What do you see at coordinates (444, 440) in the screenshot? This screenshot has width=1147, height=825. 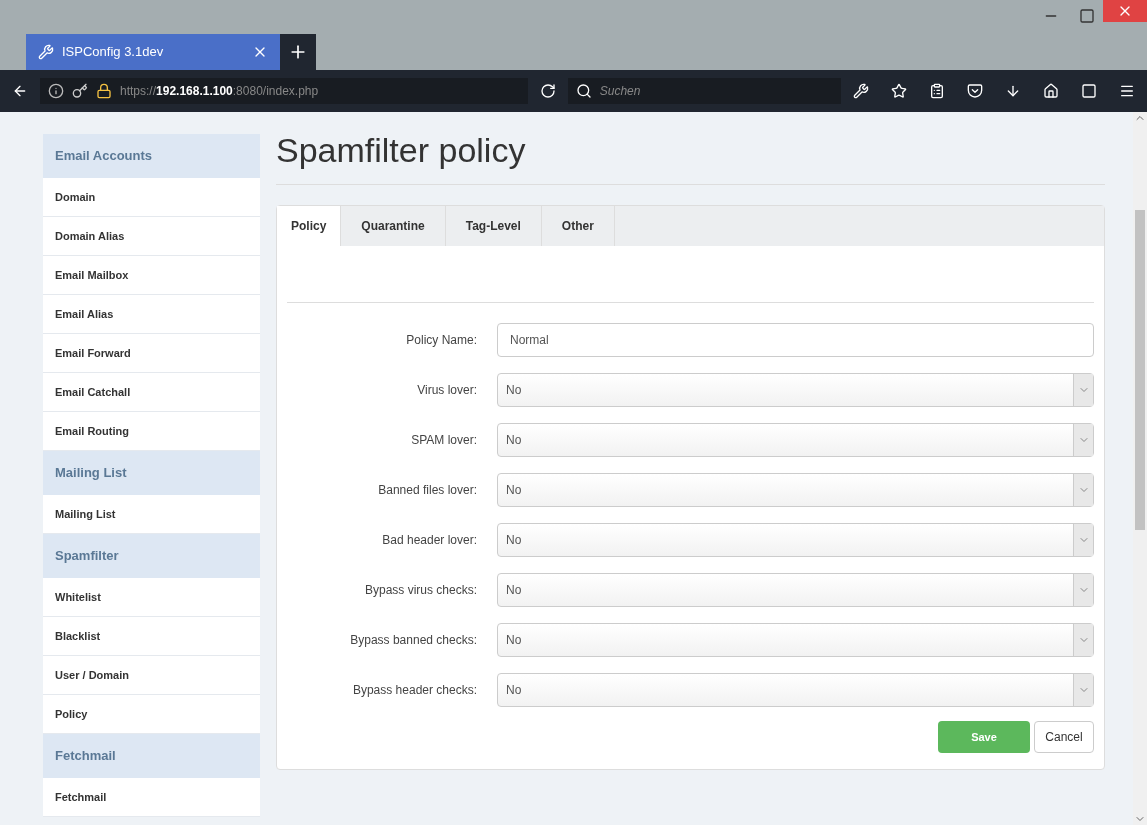 I see `field-label: SPAM lover:` at bounding box center [444, 440].